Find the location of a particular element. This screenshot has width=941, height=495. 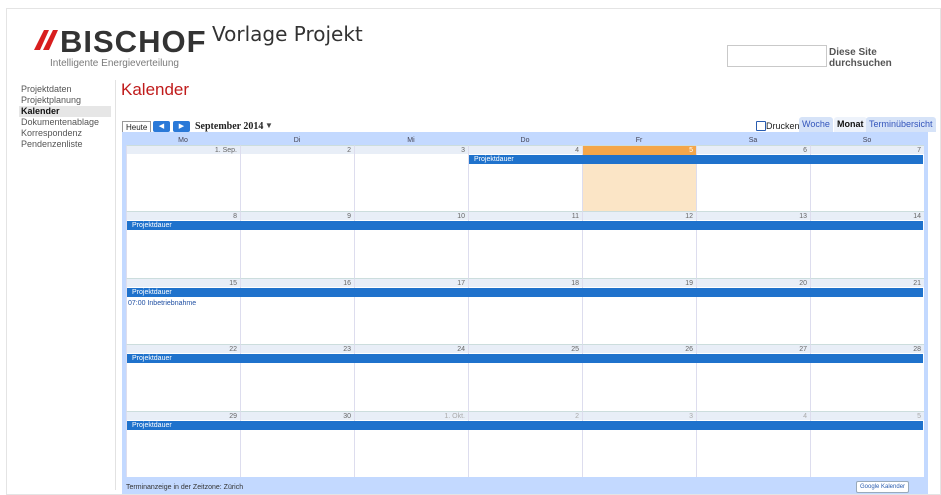

day-number: 26 is located at coordinates (689, 350).